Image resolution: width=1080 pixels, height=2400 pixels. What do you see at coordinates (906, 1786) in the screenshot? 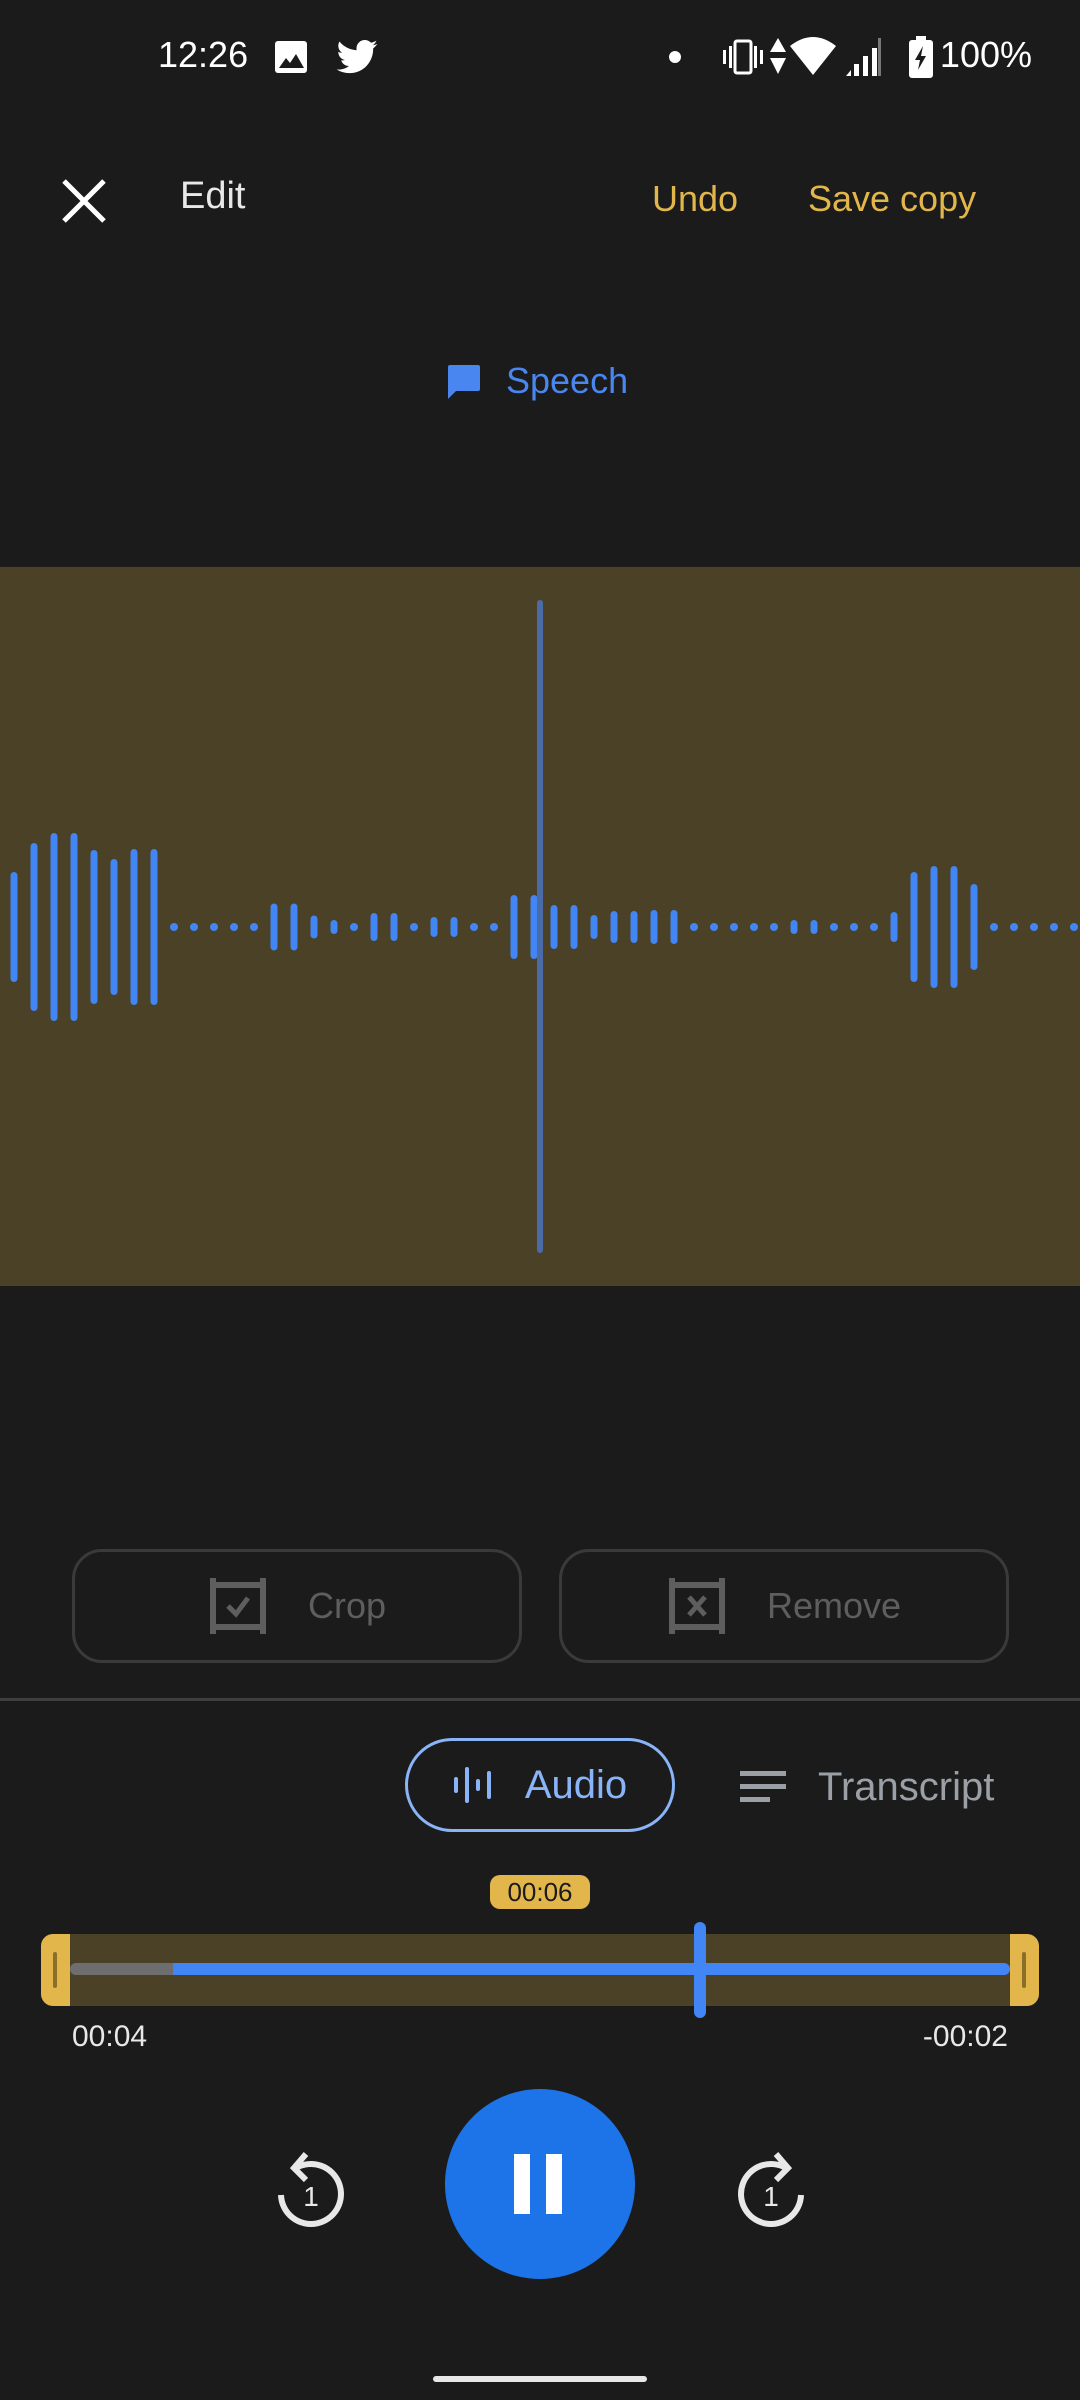
I see `transcript-label: Transcript` at bounding box center [906, 1786].